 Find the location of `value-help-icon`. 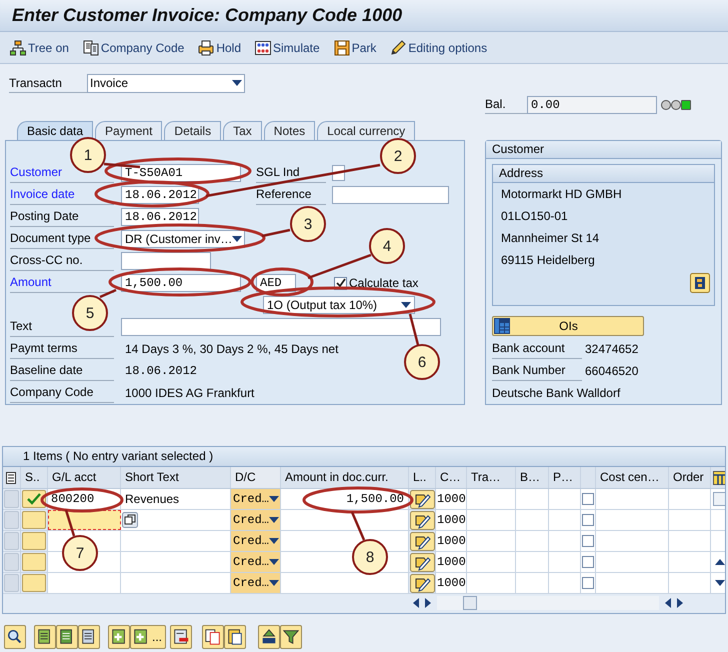

value-help-icon is located at coordinates (130, 520).